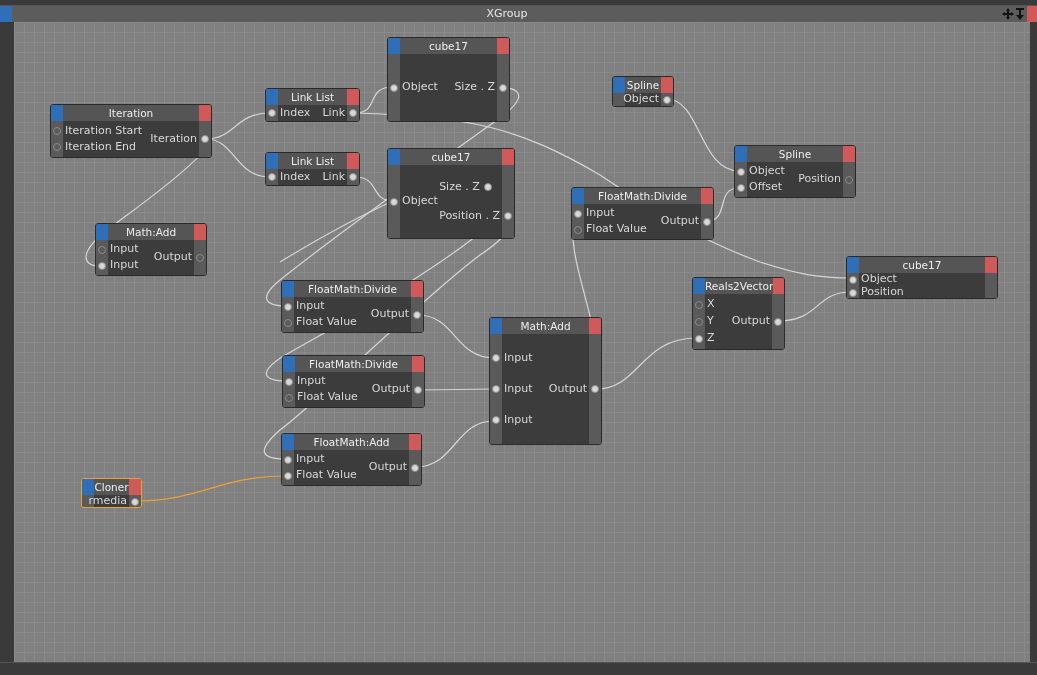 This screenshot has width=1037, height=675. What do you see at coordinates (351, 459) in the screenshot?
I see `node-card: FloatMath:Add Input Float Value Output` at bounding box center [351, 459].